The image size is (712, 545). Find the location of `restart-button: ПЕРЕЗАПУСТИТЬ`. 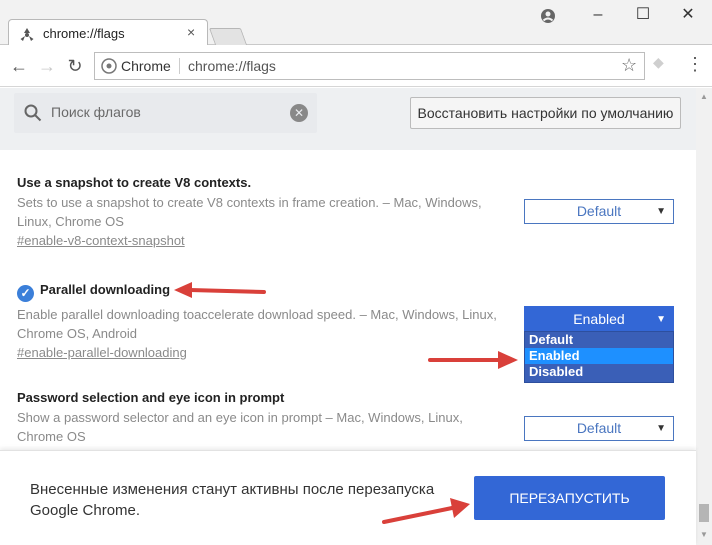

restart-button: ПЕРЕЗАПУСТИТЬ is located at coordinates (569, 498).